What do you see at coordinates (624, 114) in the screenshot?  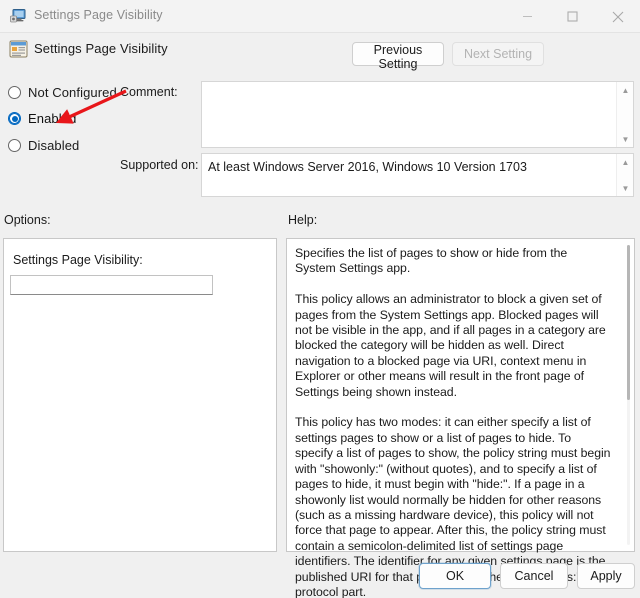 I see `comment-scrollbar: ▲ ▼` at bounding box center [624, 114].